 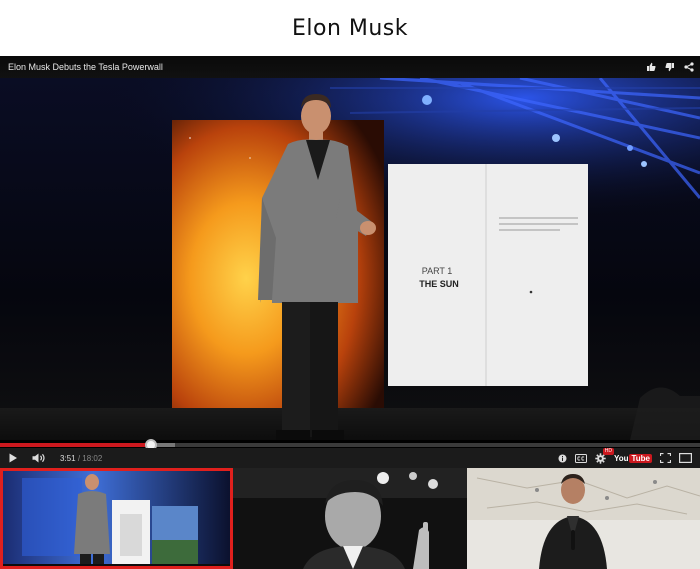 What do you see at coordinates (437, 271) in the screenshot?
I see `slide-part-label: PART 1` at bounding box center [437, 271].